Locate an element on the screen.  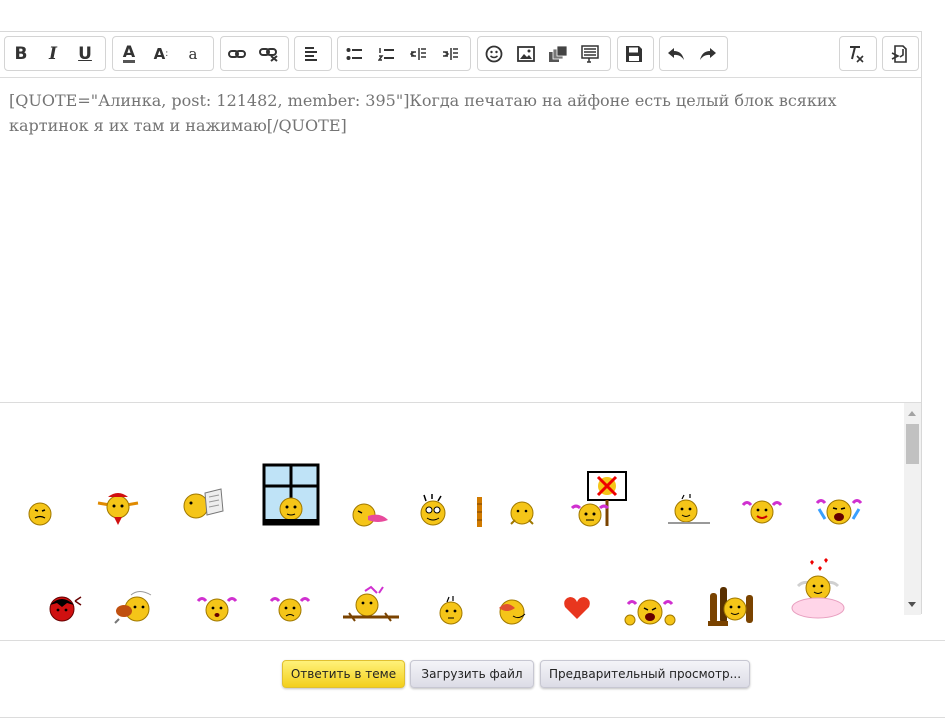
toolbar-group-link is located at coordinates (254, 53).